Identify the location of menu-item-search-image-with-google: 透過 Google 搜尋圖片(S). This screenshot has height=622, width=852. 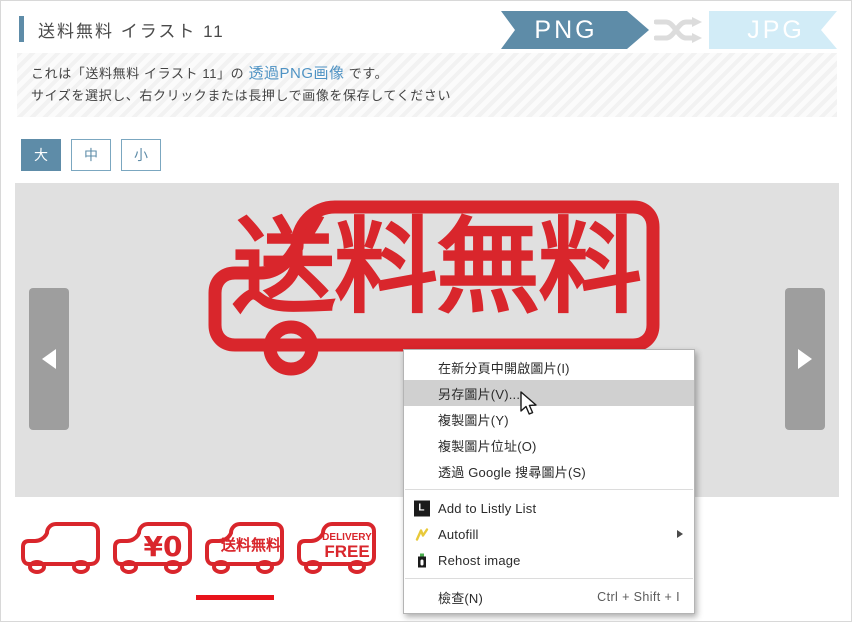
(549, 471).